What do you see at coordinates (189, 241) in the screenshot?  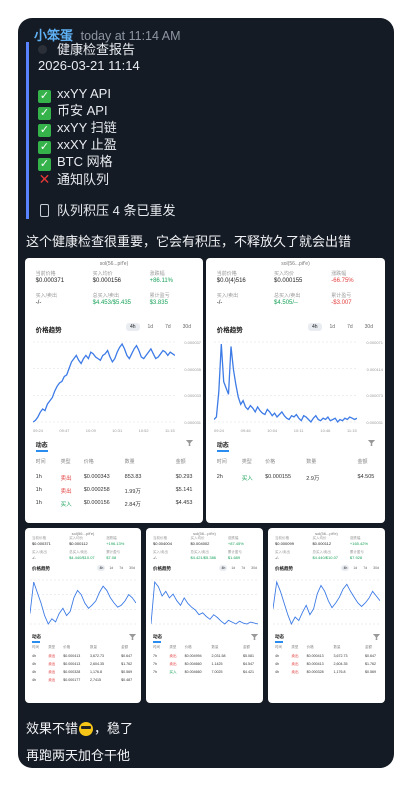 I see `comment-text: 这个健康检查很重要，它会有积压，不释放久了就会出错` at bounding box center [189, 241].